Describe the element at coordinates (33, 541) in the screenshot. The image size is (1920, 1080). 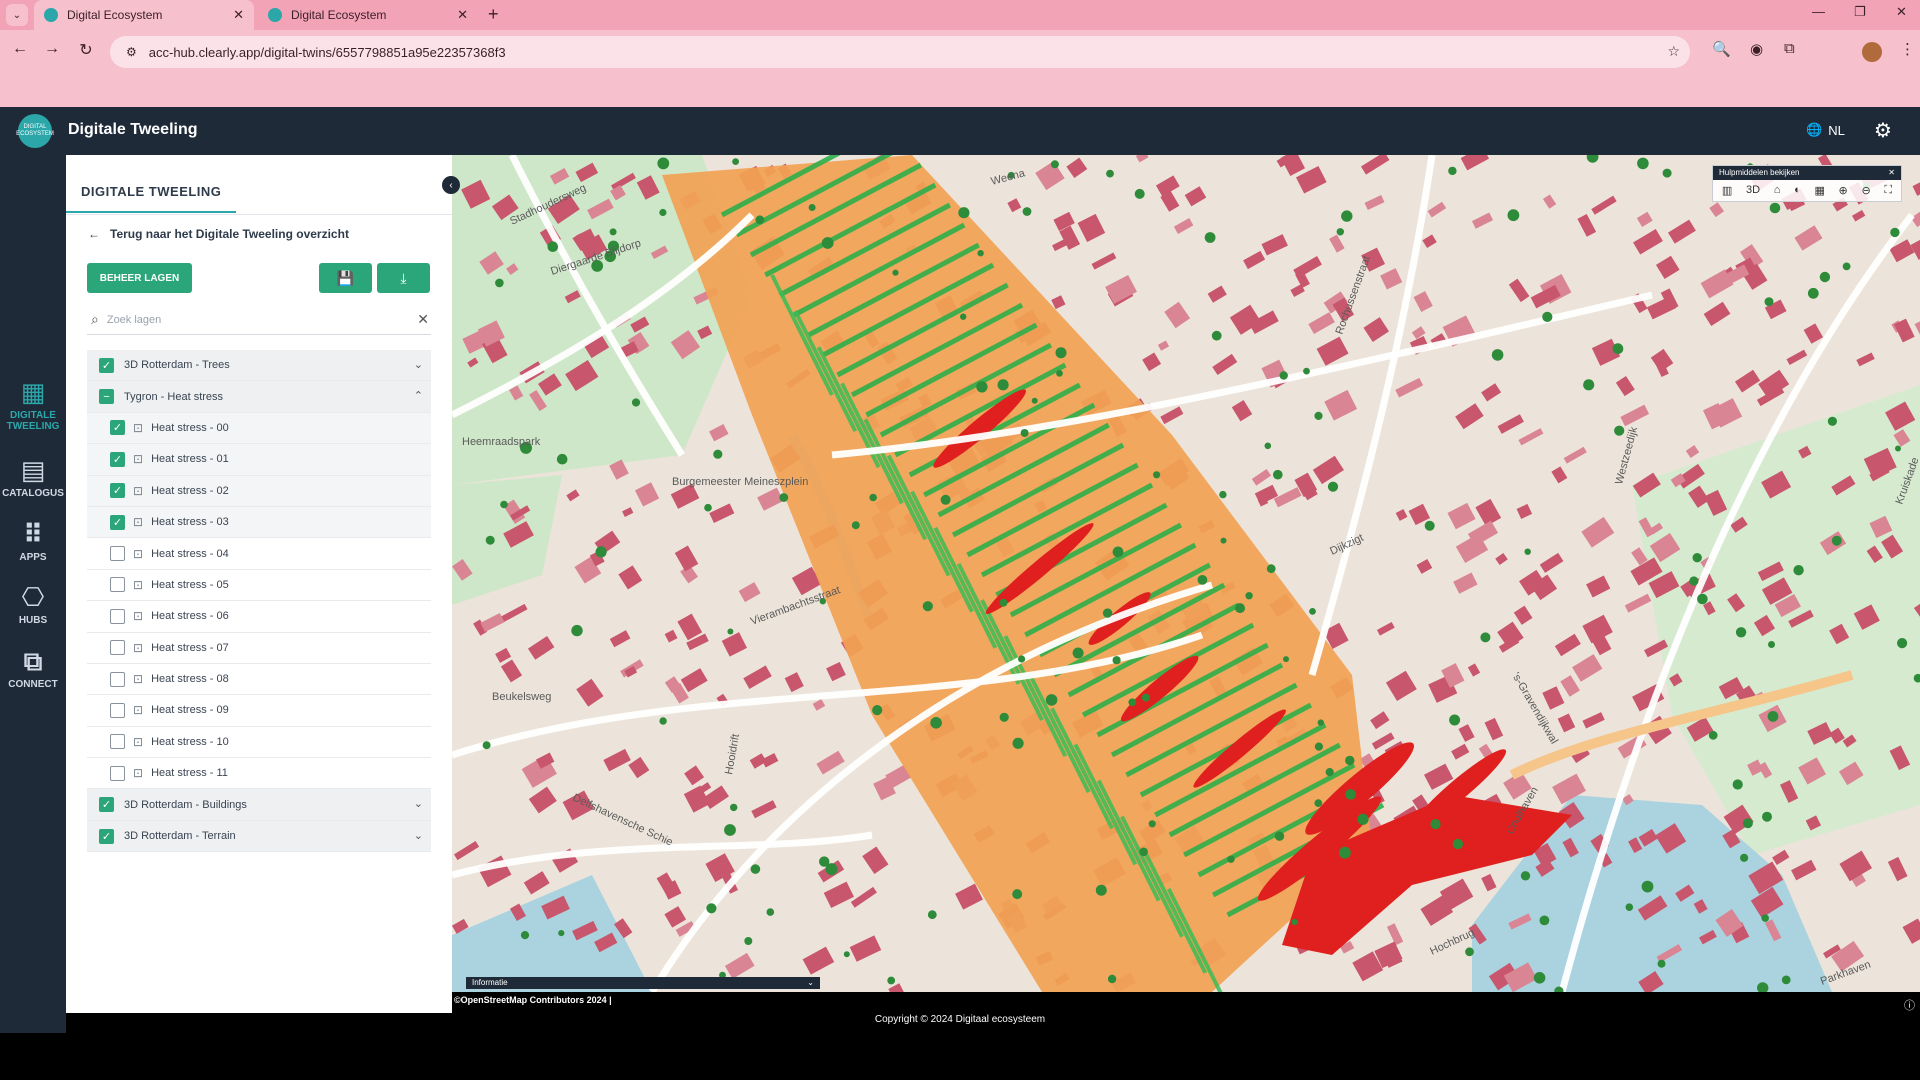
I see `rail-item-apps: ⠿ APPS` at that location.